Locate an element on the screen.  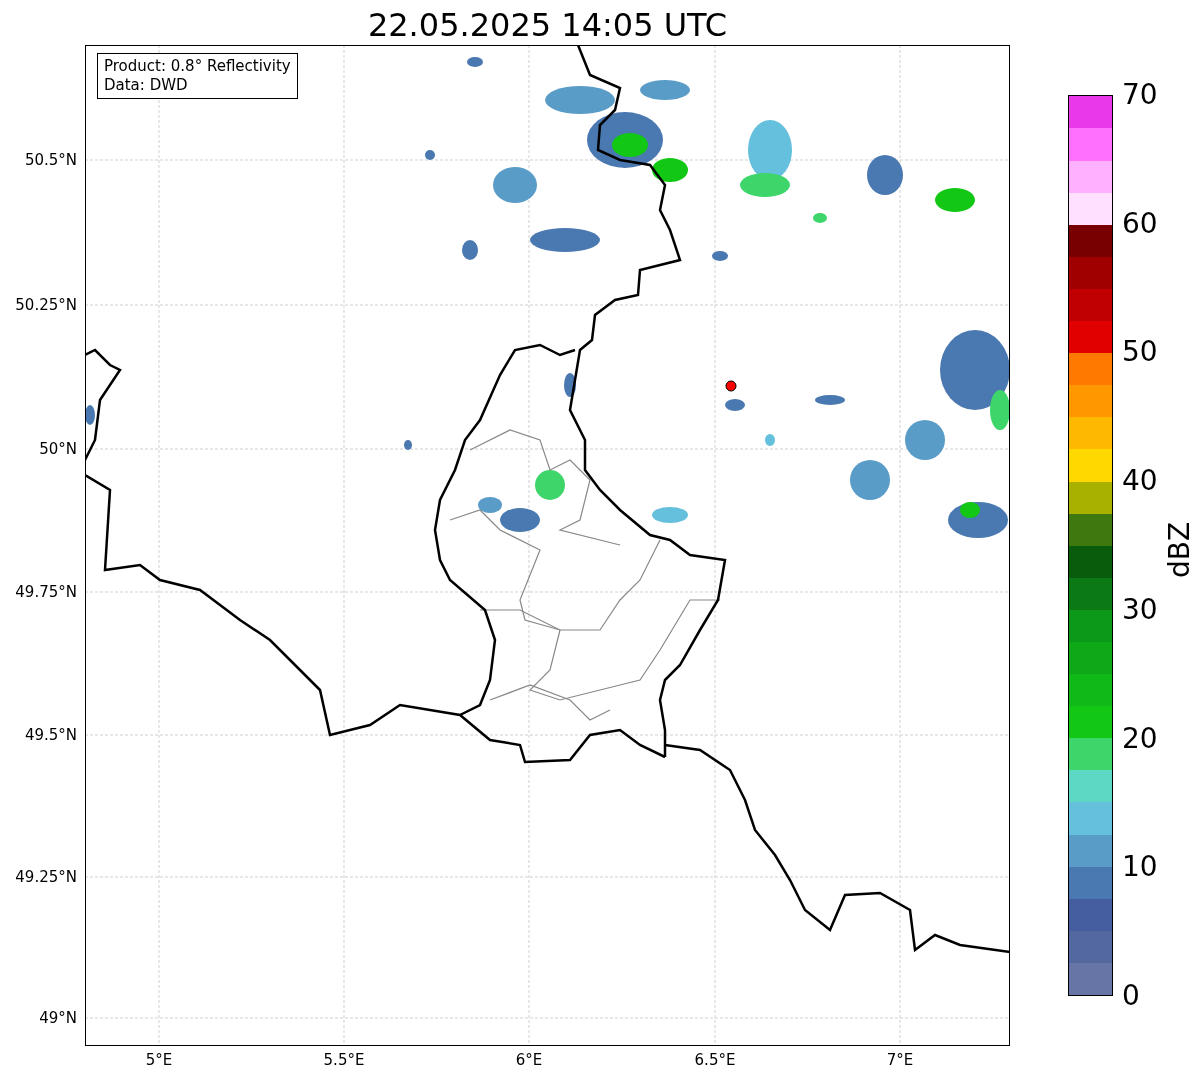
colorbar-tick-label: 50 is located at coordinates (1140, 352).